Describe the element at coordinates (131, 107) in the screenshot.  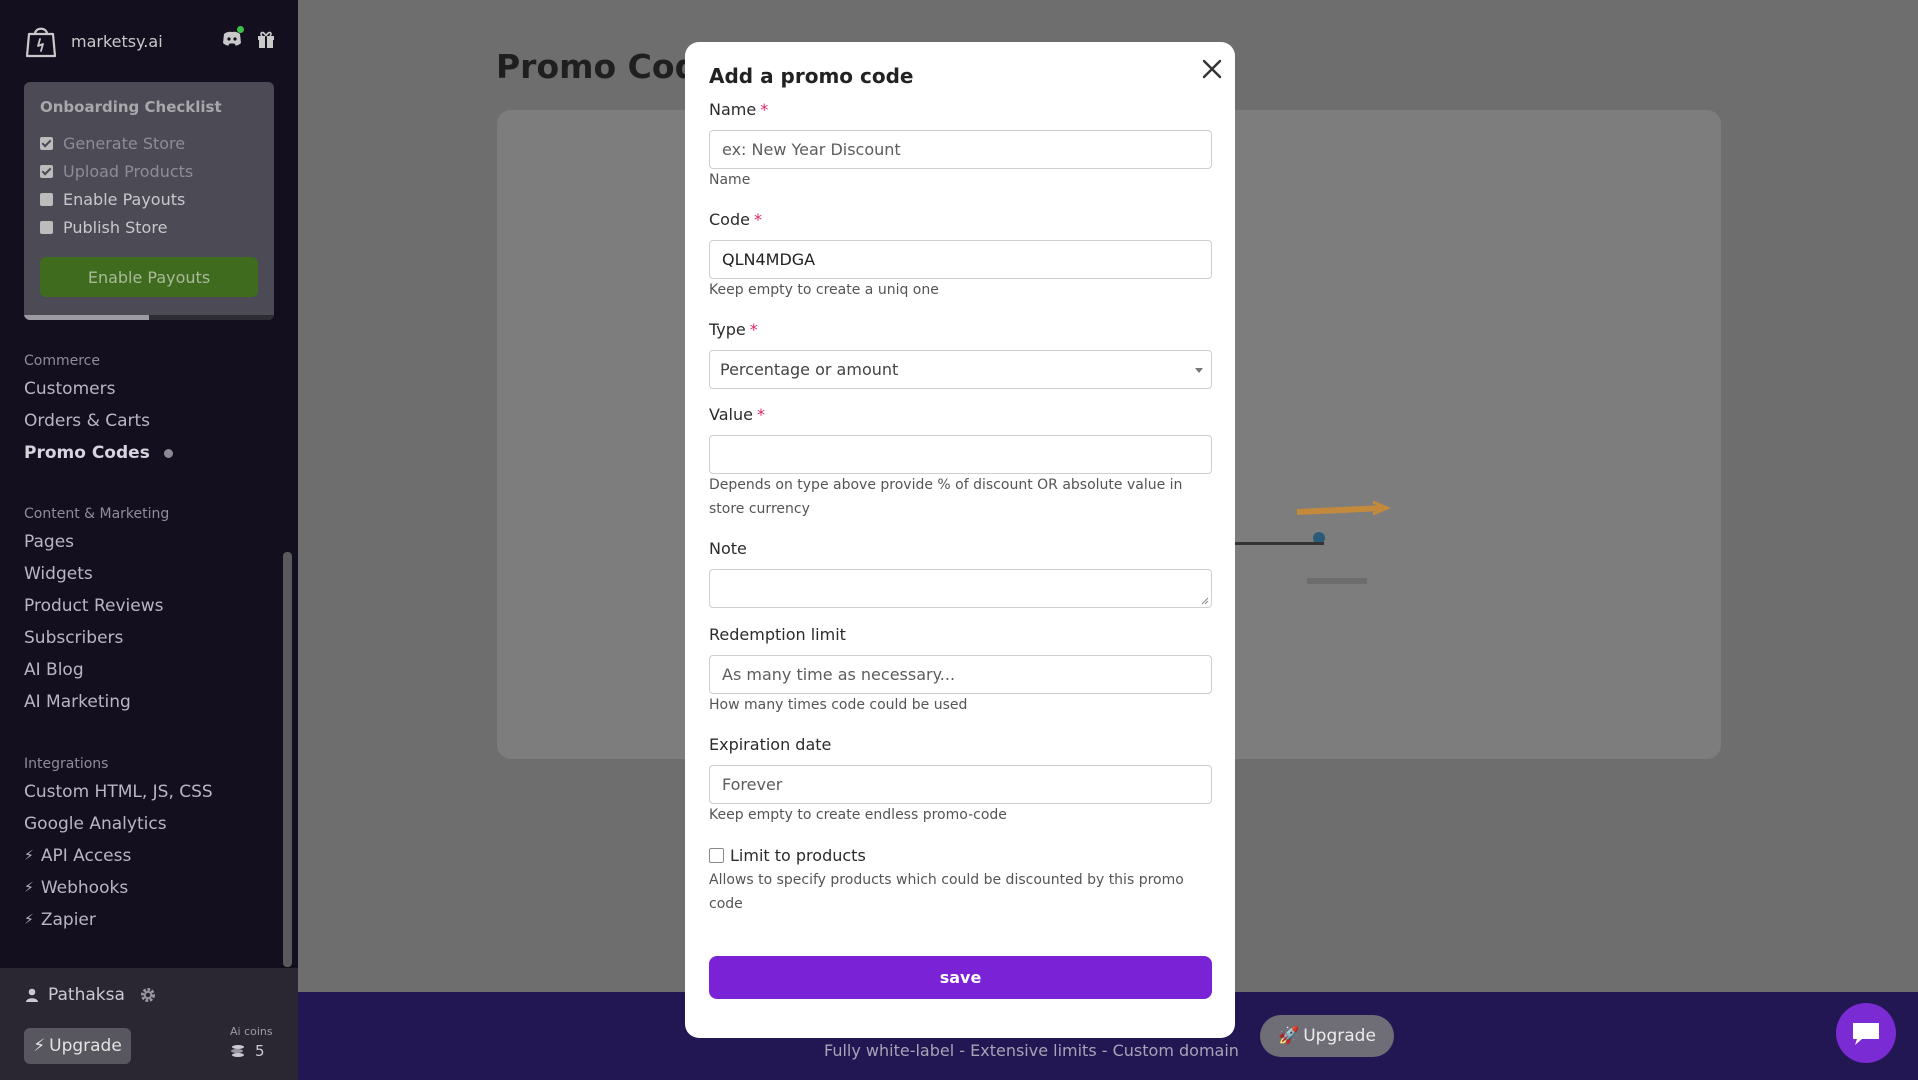
I see `checklist-title: Onboarding Checklist` at that location.